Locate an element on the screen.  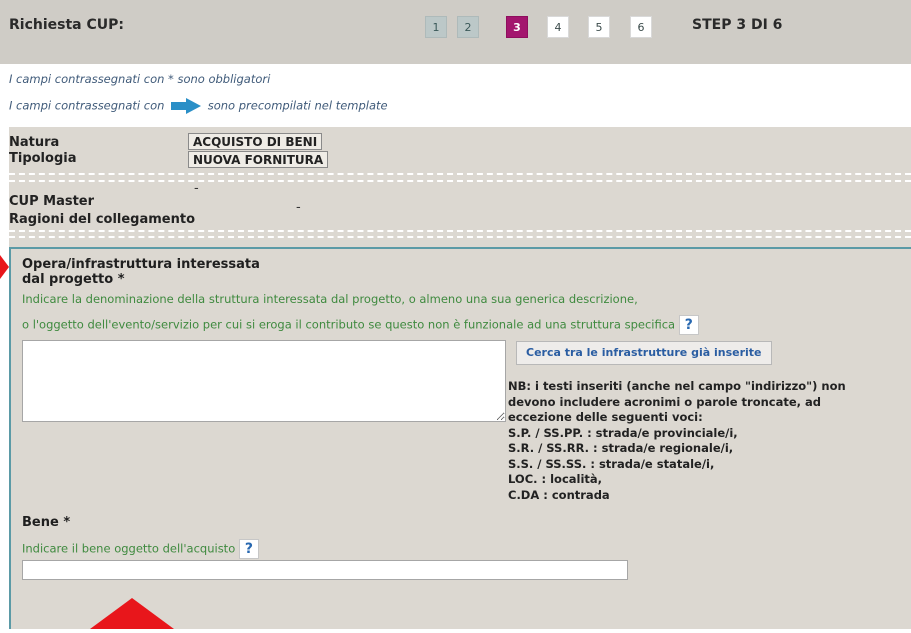
natura-label: Natura is located at coordinates (34, 142).